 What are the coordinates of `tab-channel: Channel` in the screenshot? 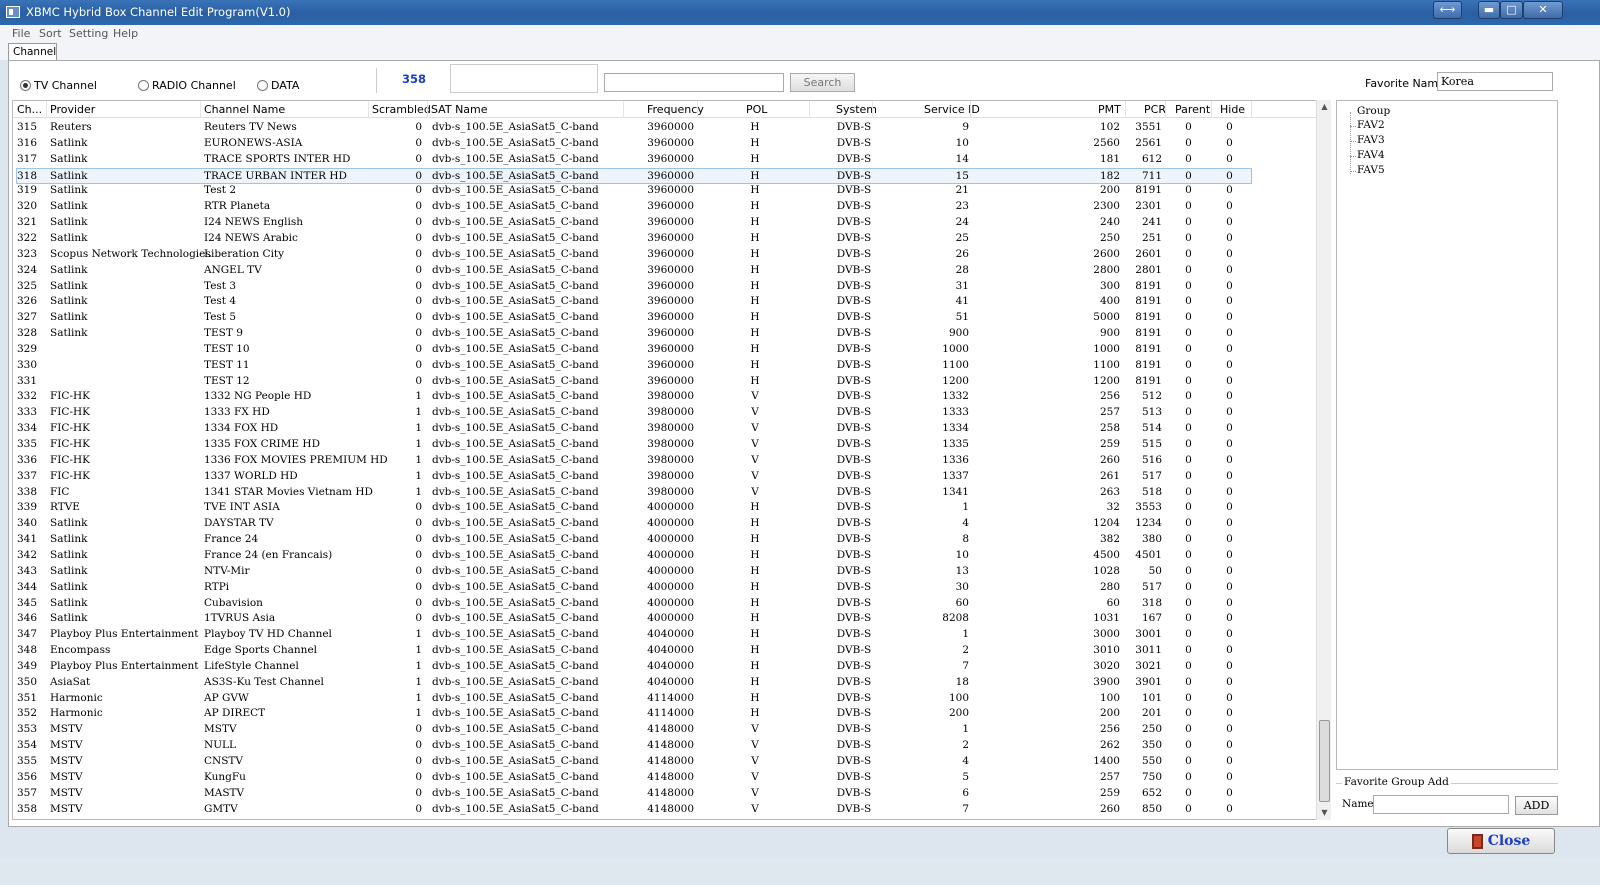 It's located at (32, 52).